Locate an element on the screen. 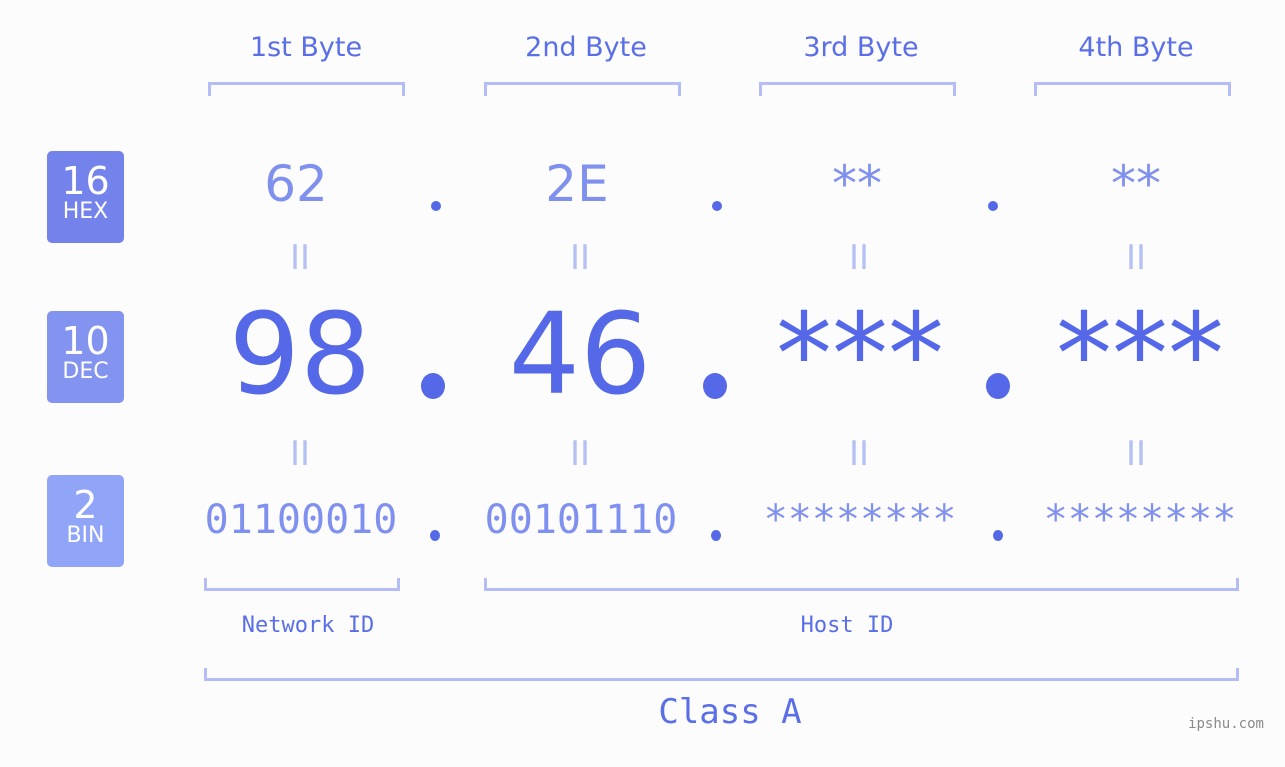 This screenshot has width=1285, height=767. dec-byte-4: *** is located at coordinates (1140, 355).